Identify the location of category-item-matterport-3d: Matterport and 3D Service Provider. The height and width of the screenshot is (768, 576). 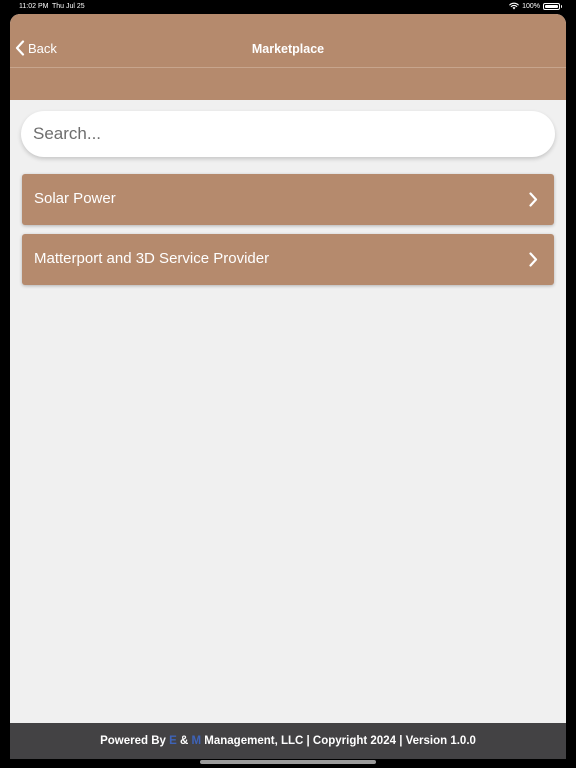
(288, 259).